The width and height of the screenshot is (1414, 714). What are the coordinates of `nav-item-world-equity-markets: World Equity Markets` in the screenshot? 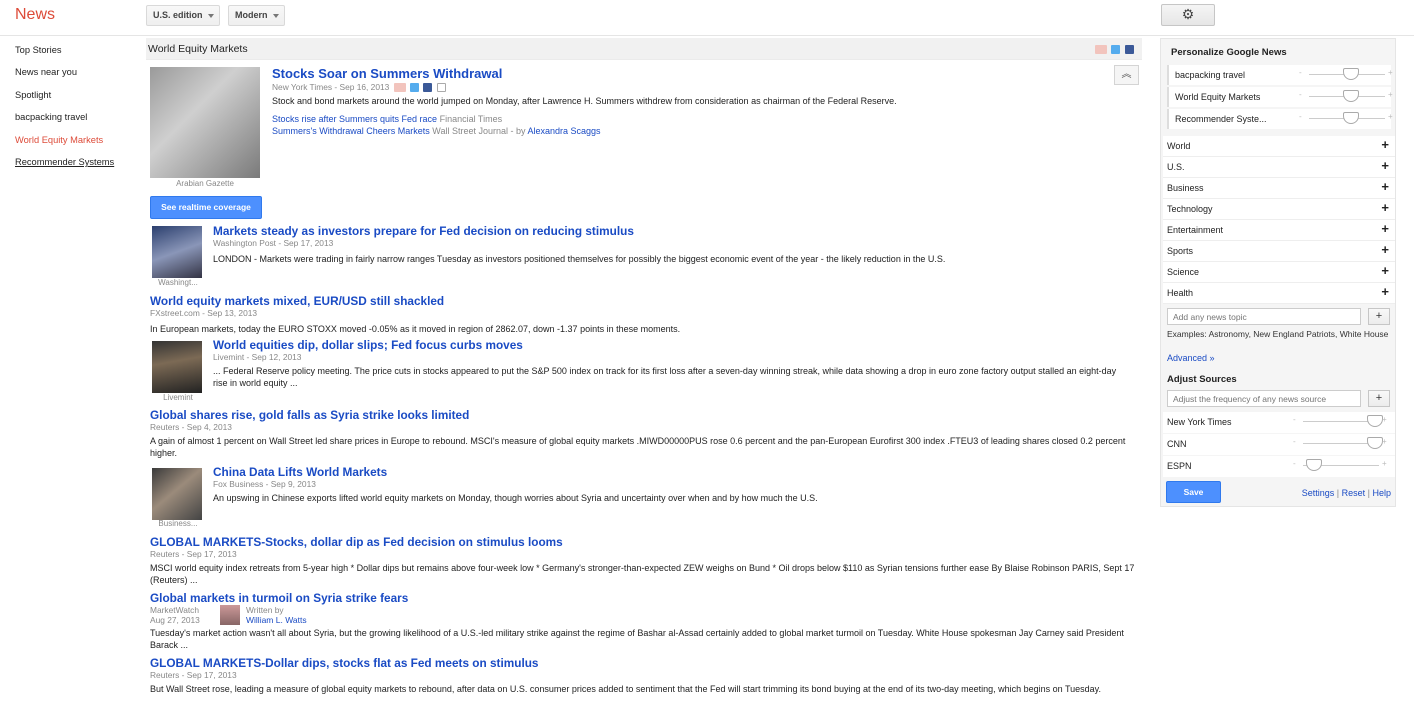 It's located at (75, 145).